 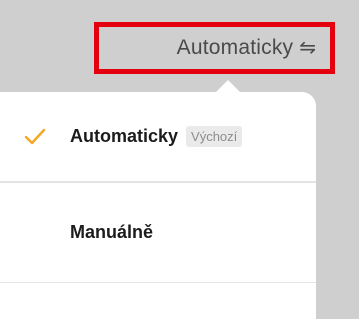 I want to click on check-slot, so click(x=35, y=137).